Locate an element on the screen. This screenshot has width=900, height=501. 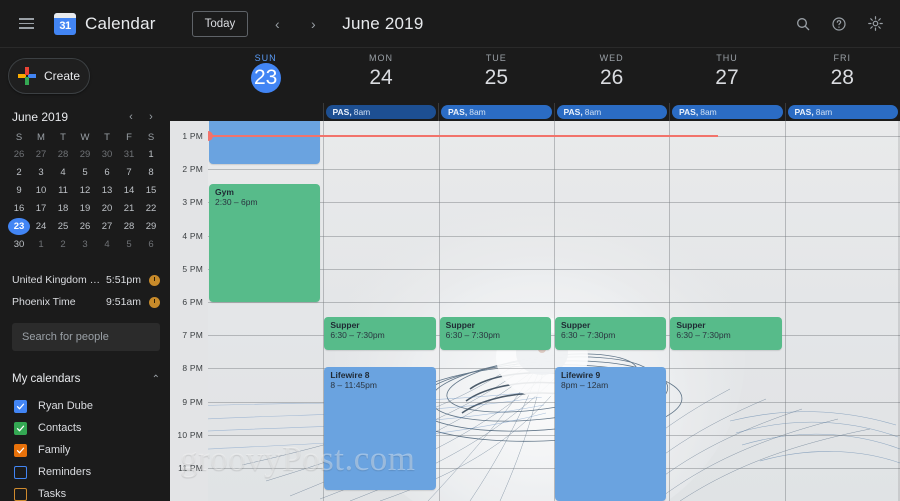
mini-calendar-day: 5 is located at coordinates (129, 244).